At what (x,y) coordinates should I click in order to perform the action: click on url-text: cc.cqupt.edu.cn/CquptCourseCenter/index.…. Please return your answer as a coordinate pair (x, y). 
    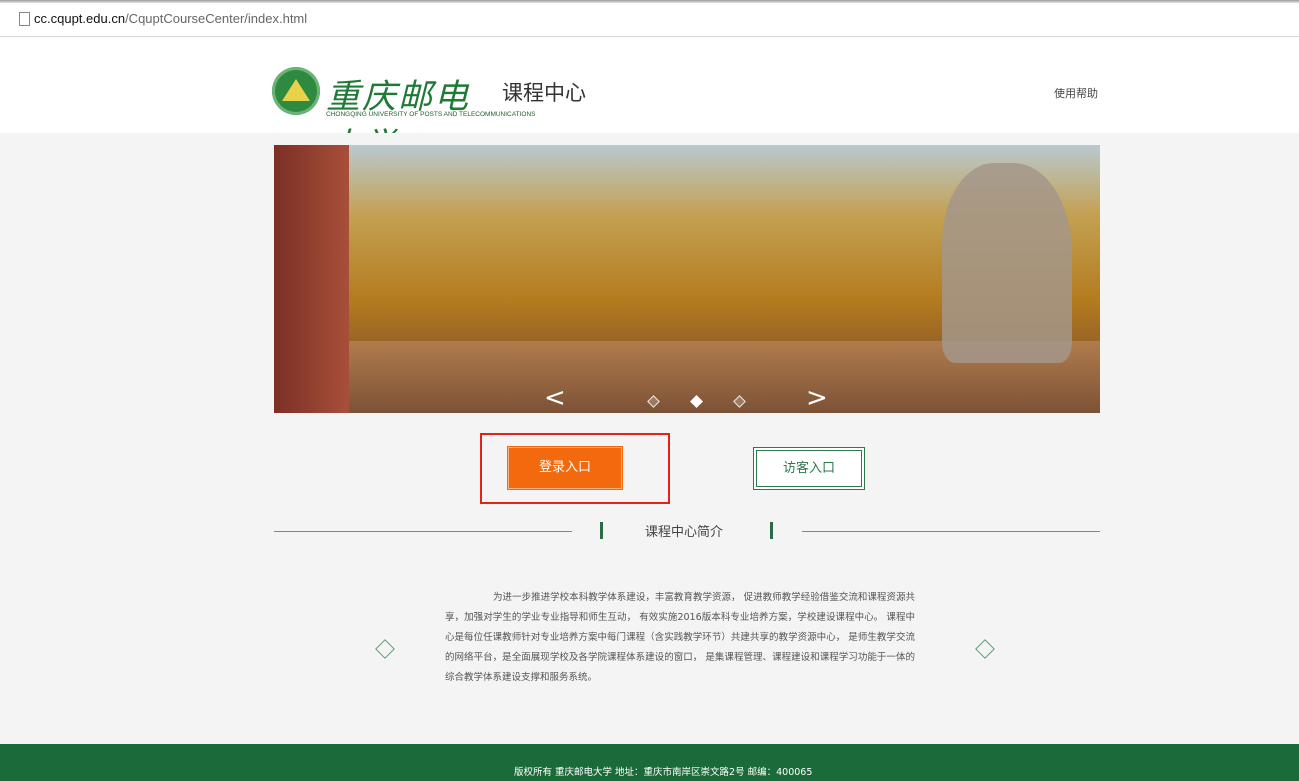
    Looking at the image, I should click on (170, 18).